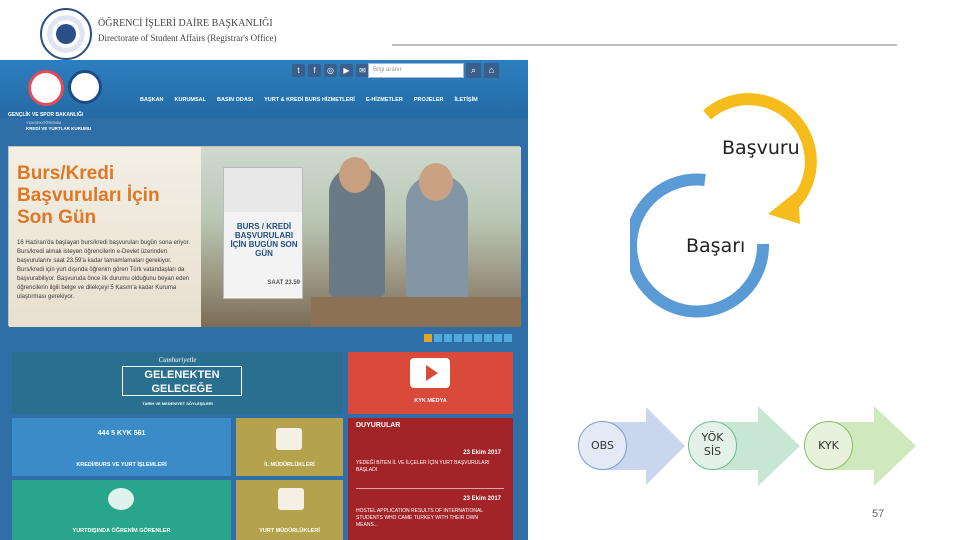 This screenshot has width=960, height=540. What do you see at coordinates (355, 175) in the screenshot?
I see `person-left-head` at bounding box center [355, 175].